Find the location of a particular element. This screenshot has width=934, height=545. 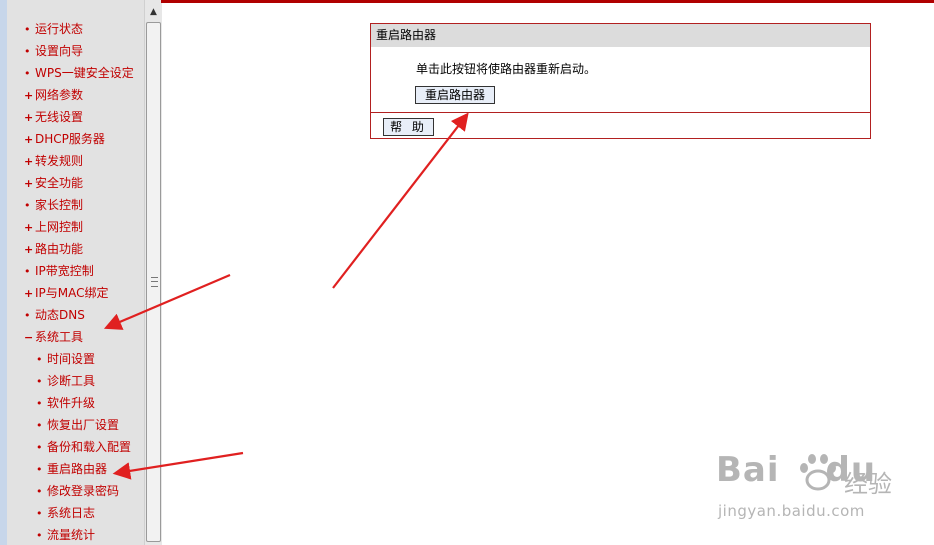

sidebar-item: • 家长控制 is located at coordinates (53, 205).